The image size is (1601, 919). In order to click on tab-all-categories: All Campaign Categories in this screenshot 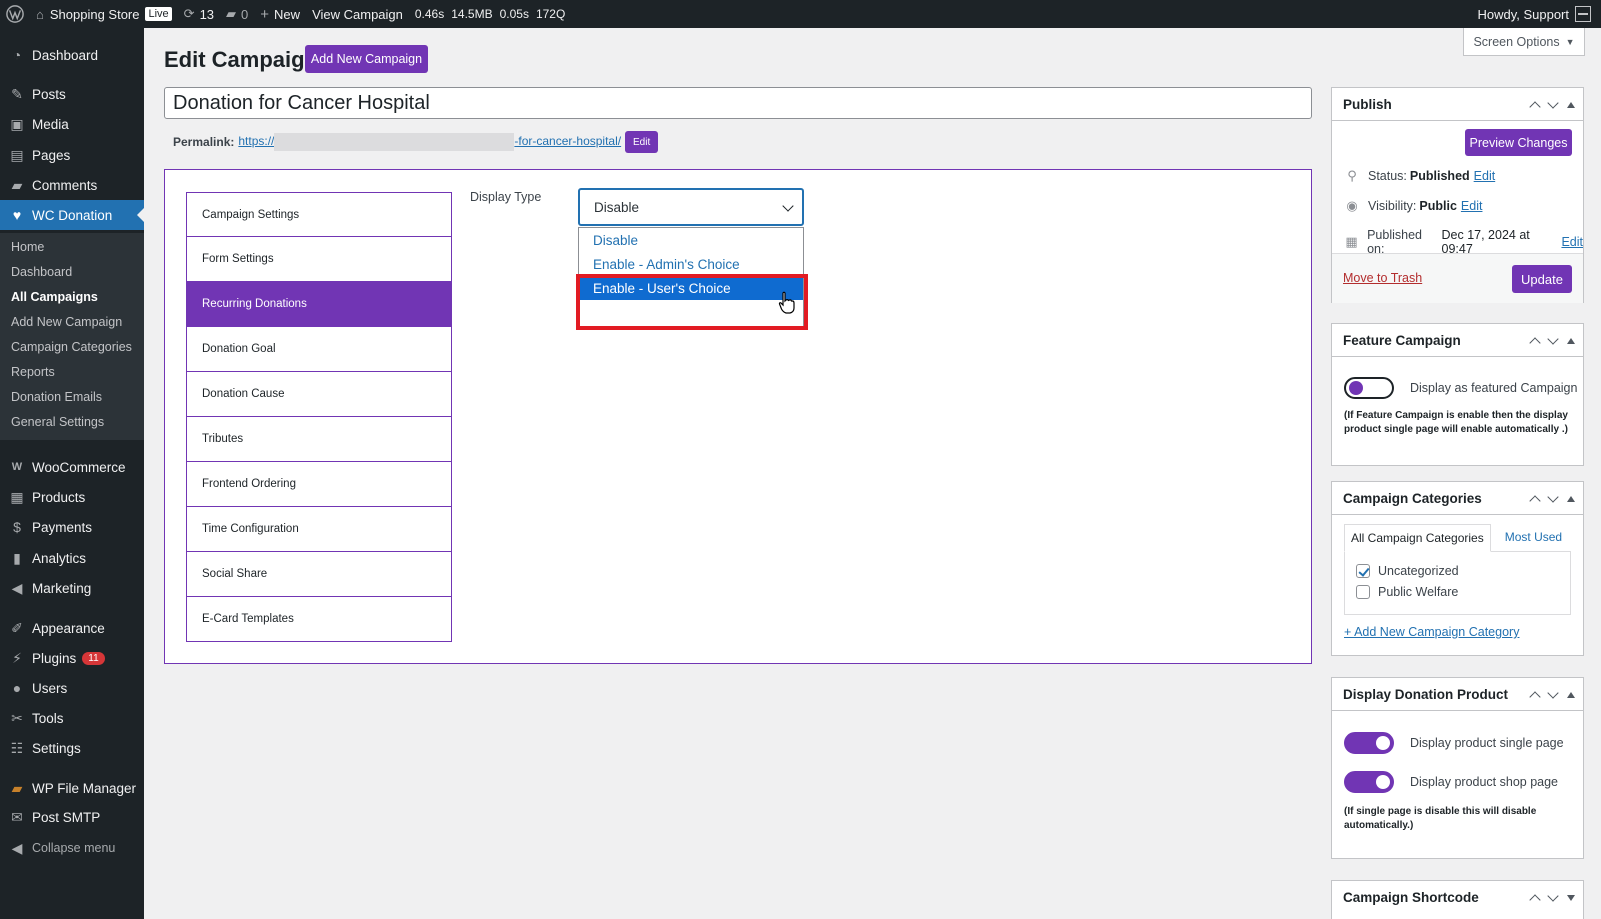, I will do `click(1417, 538)`.